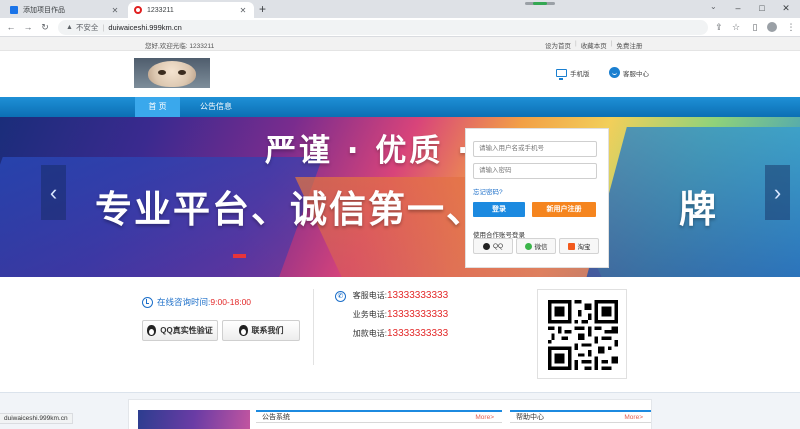 The image size is (800, 429). Describe the element at coordinates (160, 10) in the screenshot. I see `tab-title: 1233211` at that location.